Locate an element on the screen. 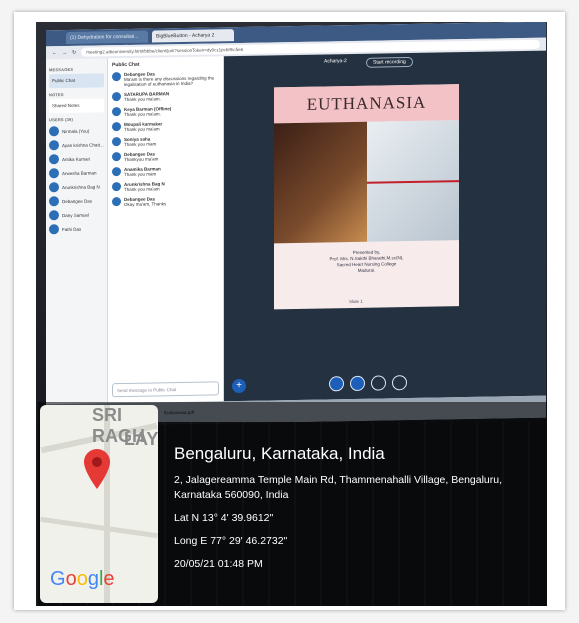 The height and width of the screenshot is (623, 579). messages-heading: MESSAGES is located at coordinates (61, 69).